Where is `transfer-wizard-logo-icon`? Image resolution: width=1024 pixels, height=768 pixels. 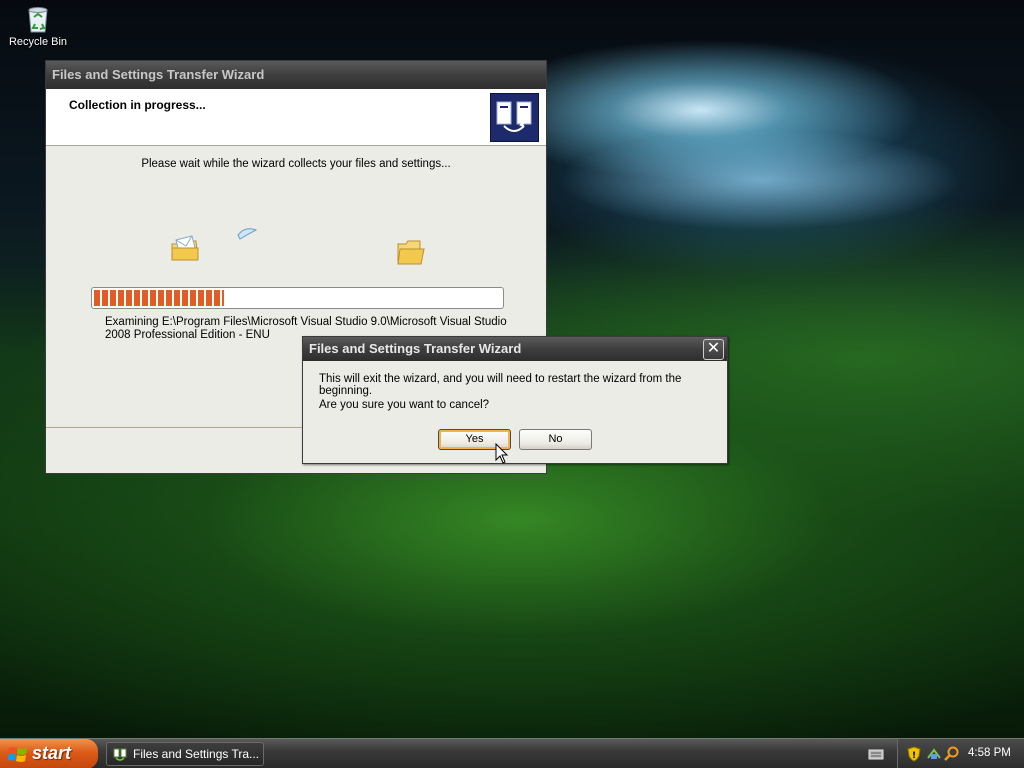
transfer-wizard-logo-icon is located at coordinates (514, 117).